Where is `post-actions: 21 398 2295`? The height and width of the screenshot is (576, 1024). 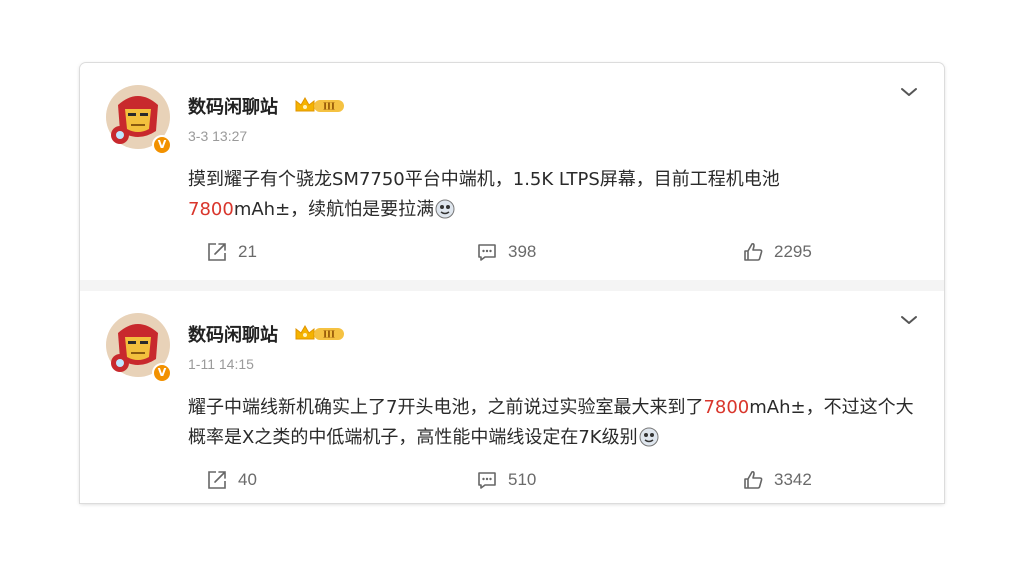 post-actions: 21 398 2295 is located at coordinates (512, 252).